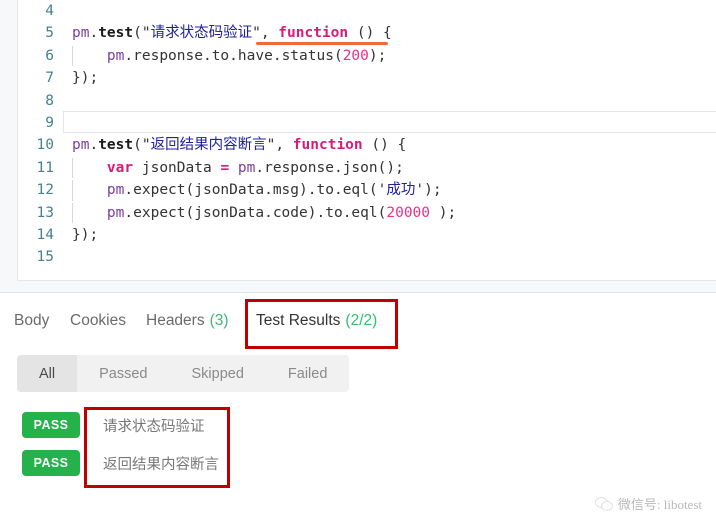 The height and width of the screenshot is (527, 716). Describe the element at coordinates (208, 145) in the screenshot. I see `code-token-str: 返回结果内容断言` at that location.